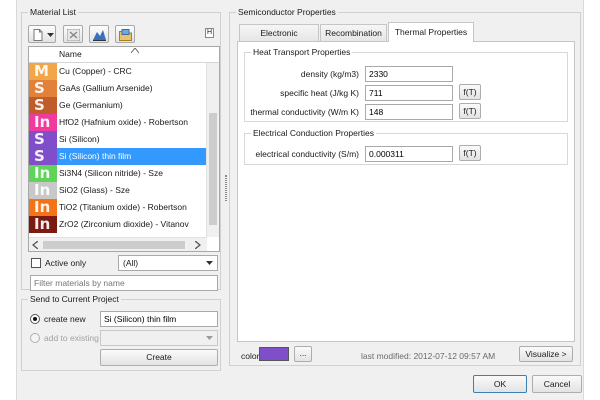 The width and height of the screenshot is (600, 400). Describe the element at coordinates (106, 88) in the screenshot. I see `material-name: GaAs (Gallium Arsenide)` at that location.